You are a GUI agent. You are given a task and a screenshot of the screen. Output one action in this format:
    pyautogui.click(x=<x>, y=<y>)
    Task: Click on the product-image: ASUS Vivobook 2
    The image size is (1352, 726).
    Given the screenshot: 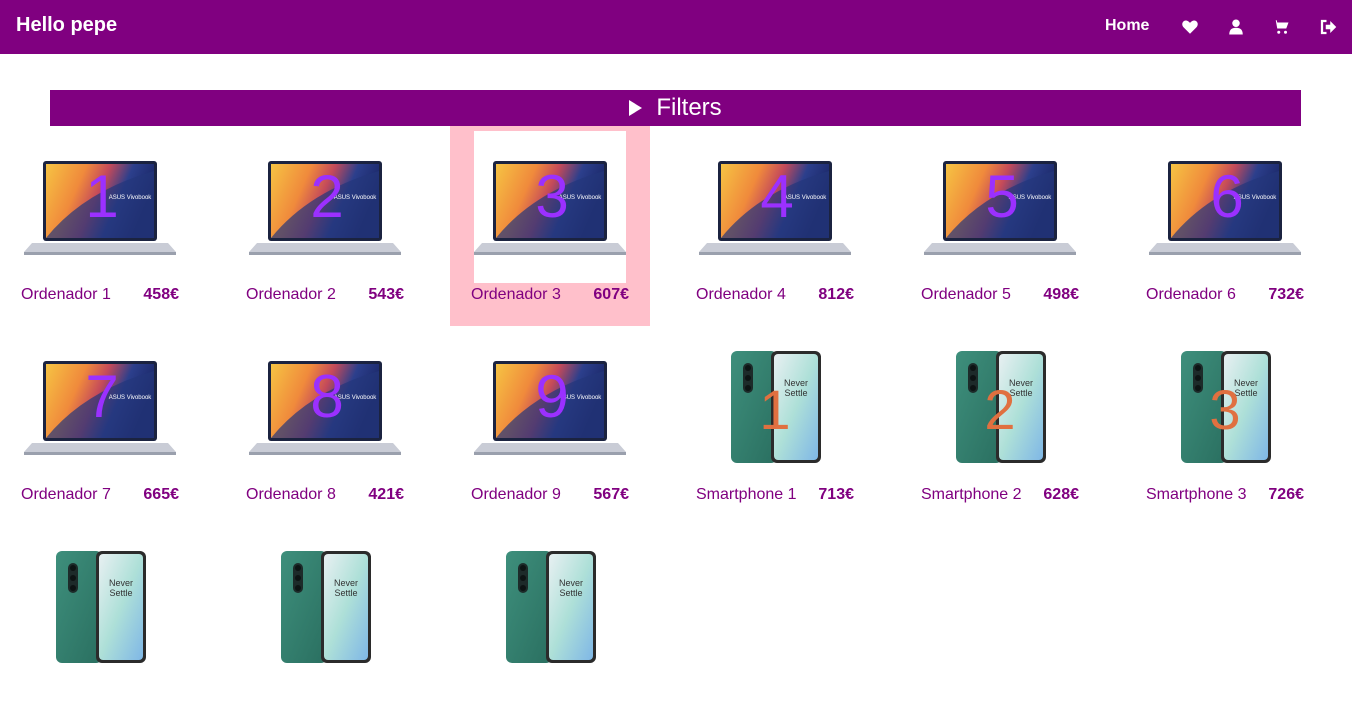 What is the action you would take?
    pyautogui.click(x=325, y=207)
    